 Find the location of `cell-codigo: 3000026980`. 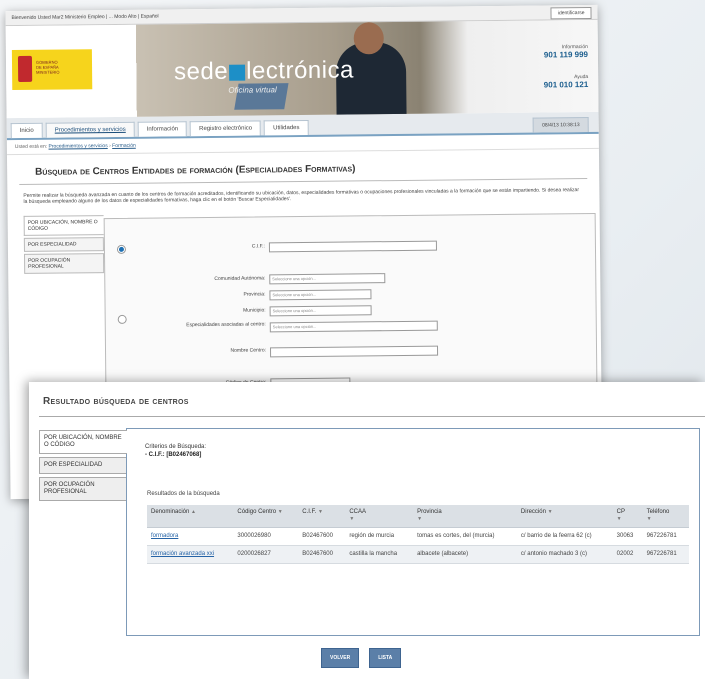

cell-codigo: 3000026980 is located at coordinates (266, 536).